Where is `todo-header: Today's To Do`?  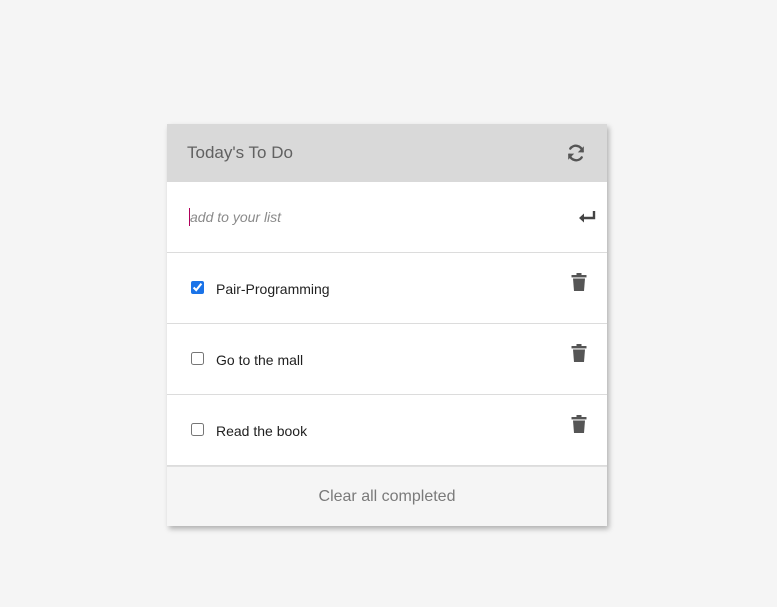 todo-header: Today's To Do is located at coordinates (387, 153).